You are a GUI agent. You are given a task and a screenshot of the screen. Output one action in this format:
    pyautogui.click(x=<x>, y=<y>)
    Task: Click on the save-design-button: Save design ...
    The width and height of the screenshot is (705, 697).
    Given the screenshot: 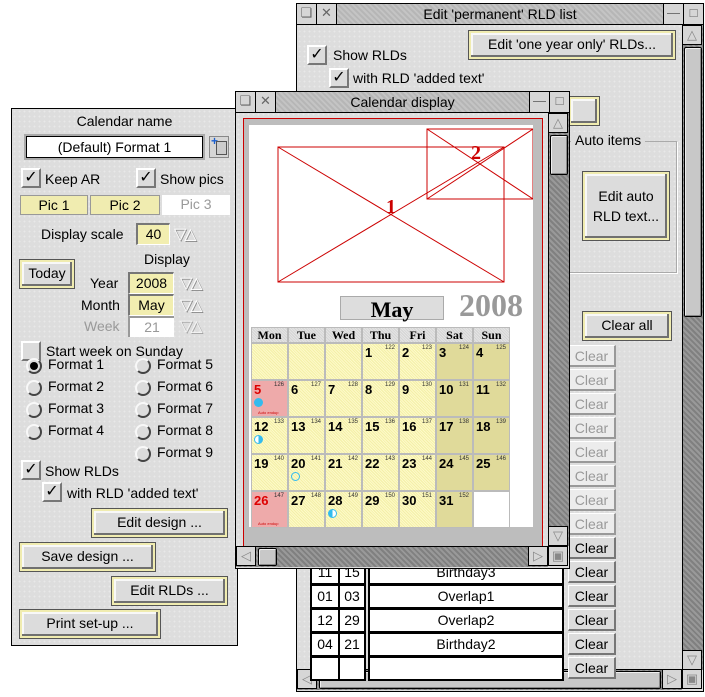 What is the action you would take?
    pyautogui.click(x=87, y=557)
    